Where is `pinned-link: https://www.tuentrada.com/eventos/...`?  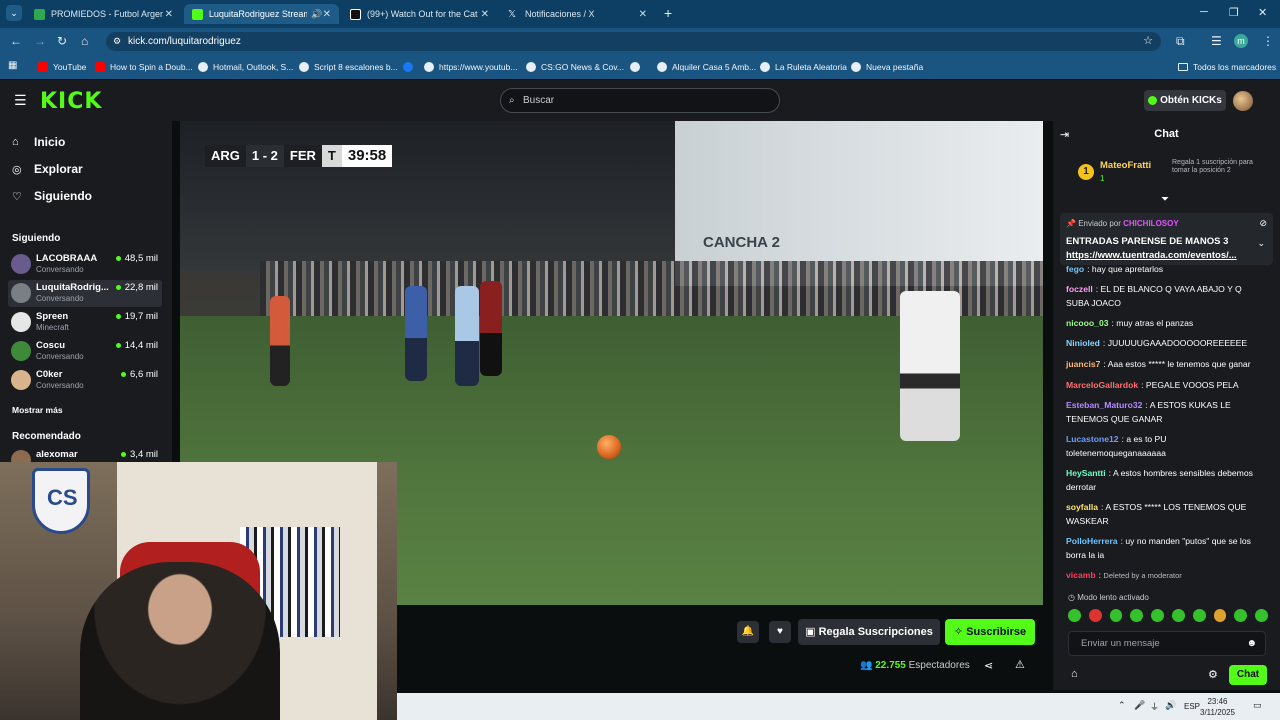 pinned-link: https://www.tuentrada.com/eventos/... is located at coordinates (1158, 255).